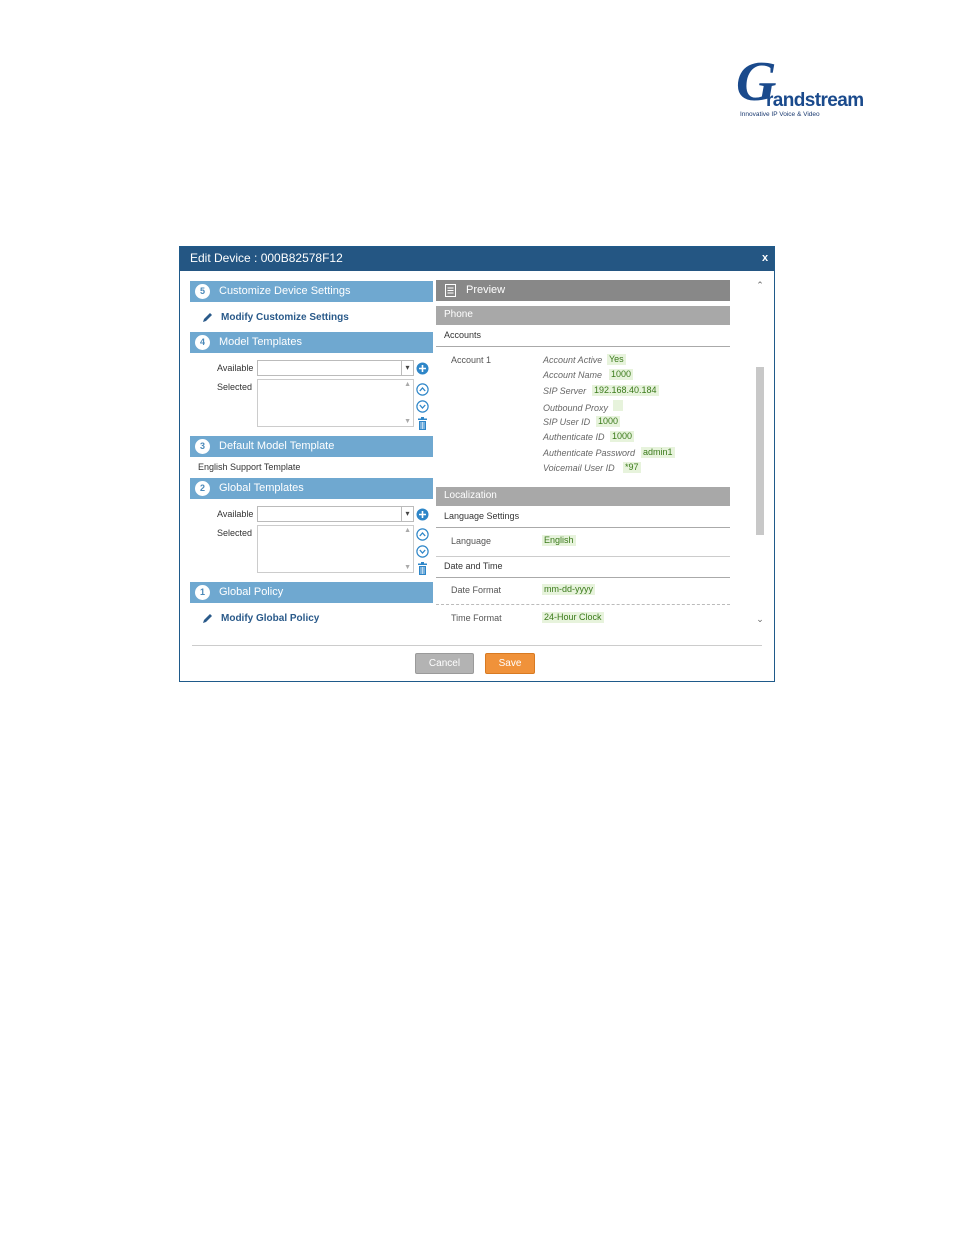  What do you see at coordinates (583, 496) in the screenshot?
I see `localization-header: Localization` at bounding box center [583, 496].